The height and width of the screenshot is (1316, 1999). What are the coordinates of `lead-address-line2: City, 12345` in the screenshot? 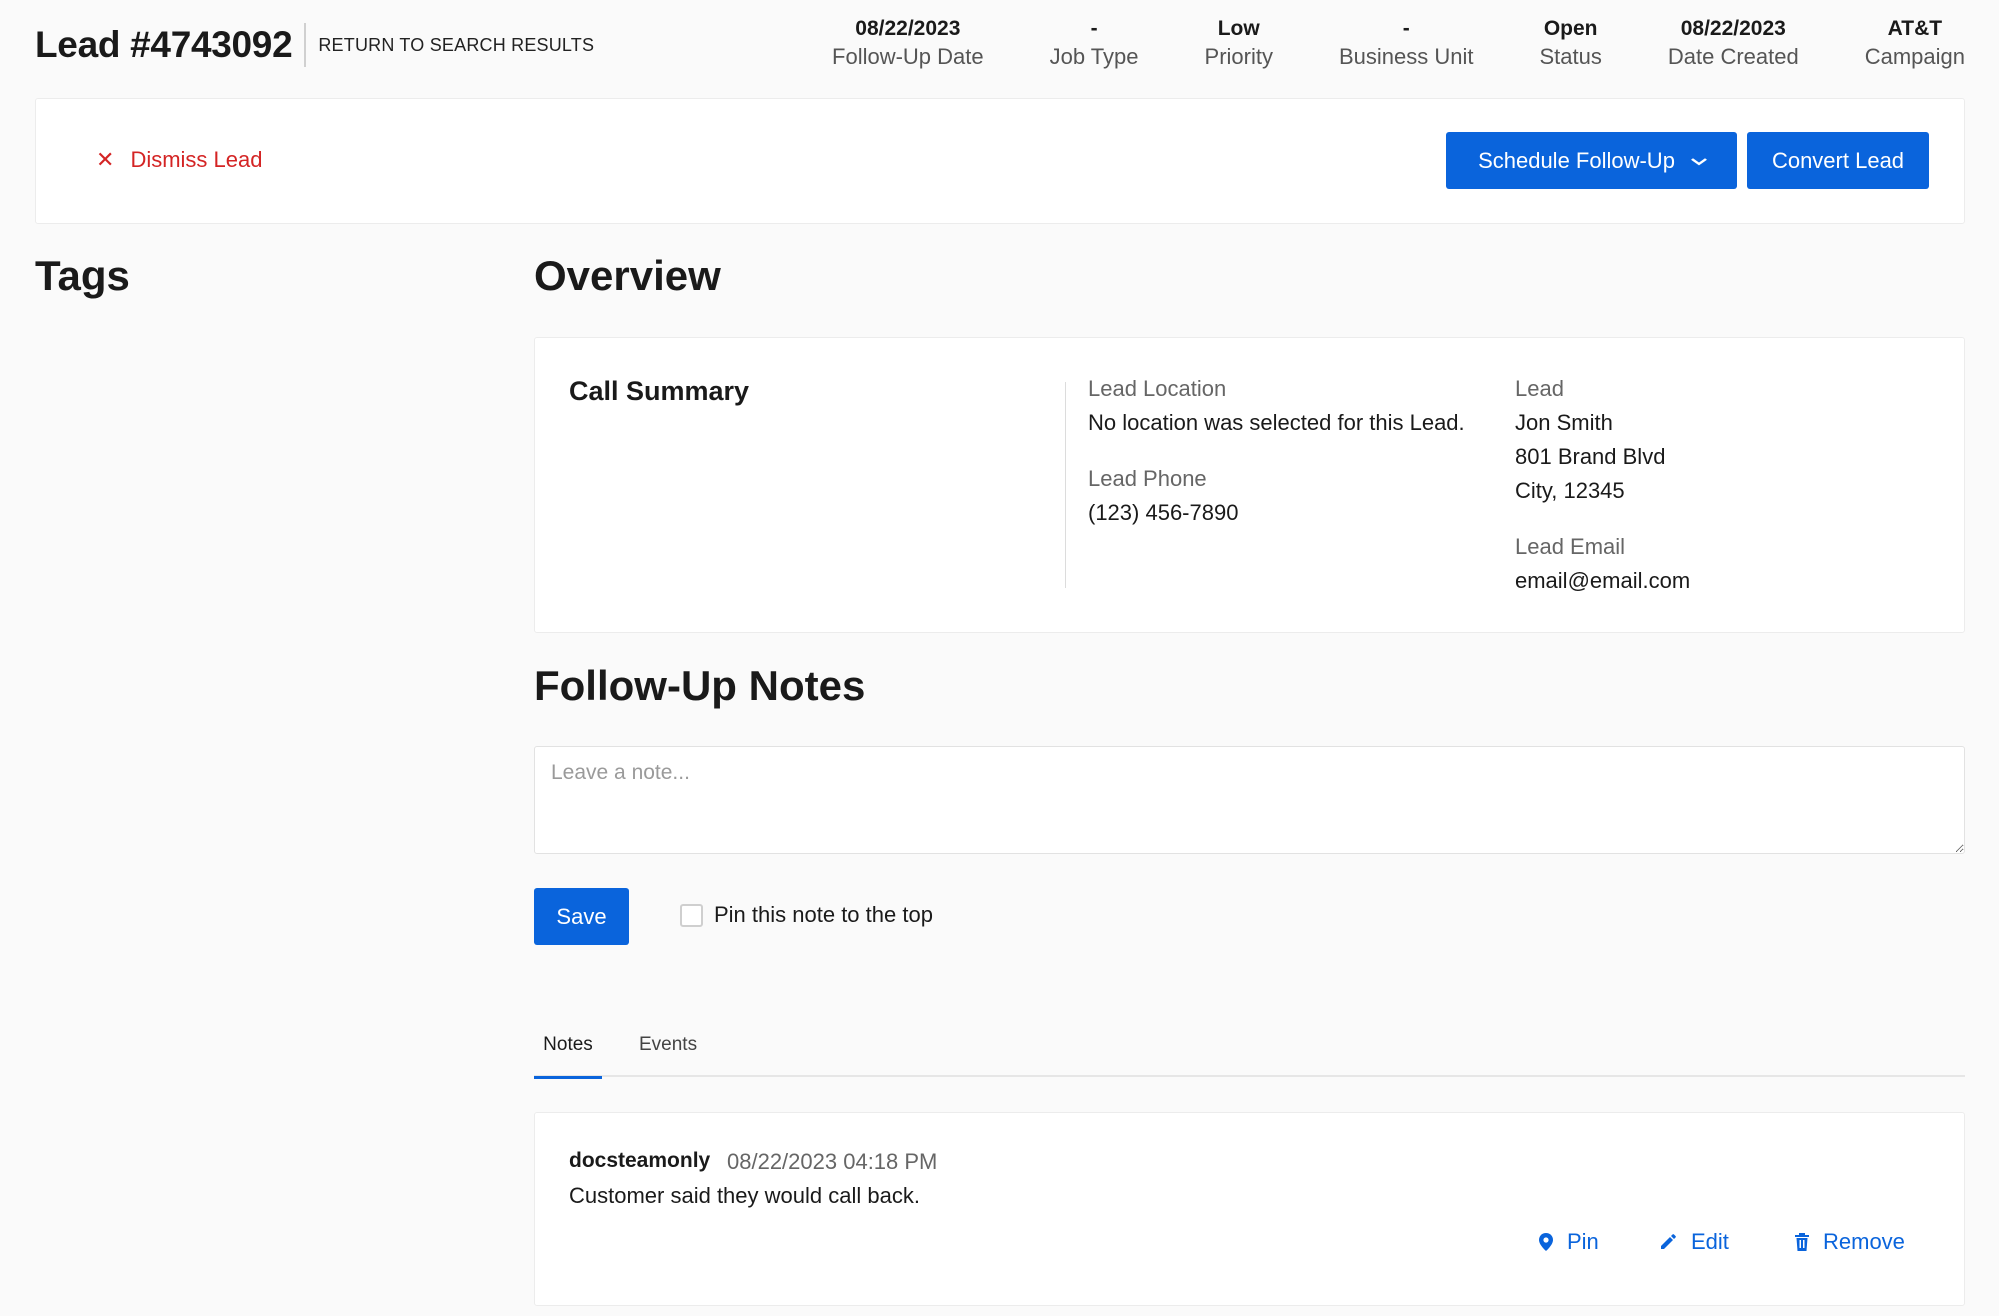 It's located at (1570, 490).